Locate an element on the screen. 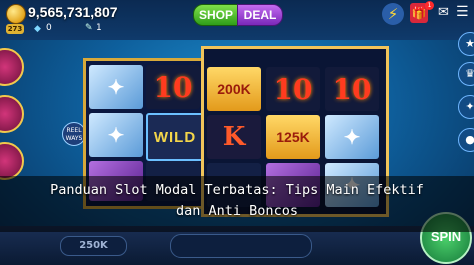 The width and height of the screenshot is (474, 265). level-badge: 273 is located at coordinates (15, 29).